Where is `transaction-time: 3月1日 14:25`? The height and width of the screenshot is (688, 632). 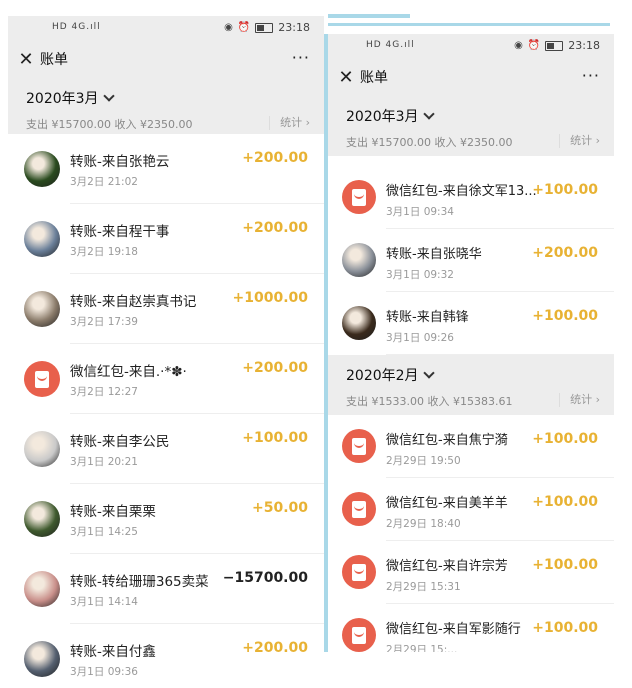
transaction-time: 3月1日 14:25 is located at coordinates (104, 532).